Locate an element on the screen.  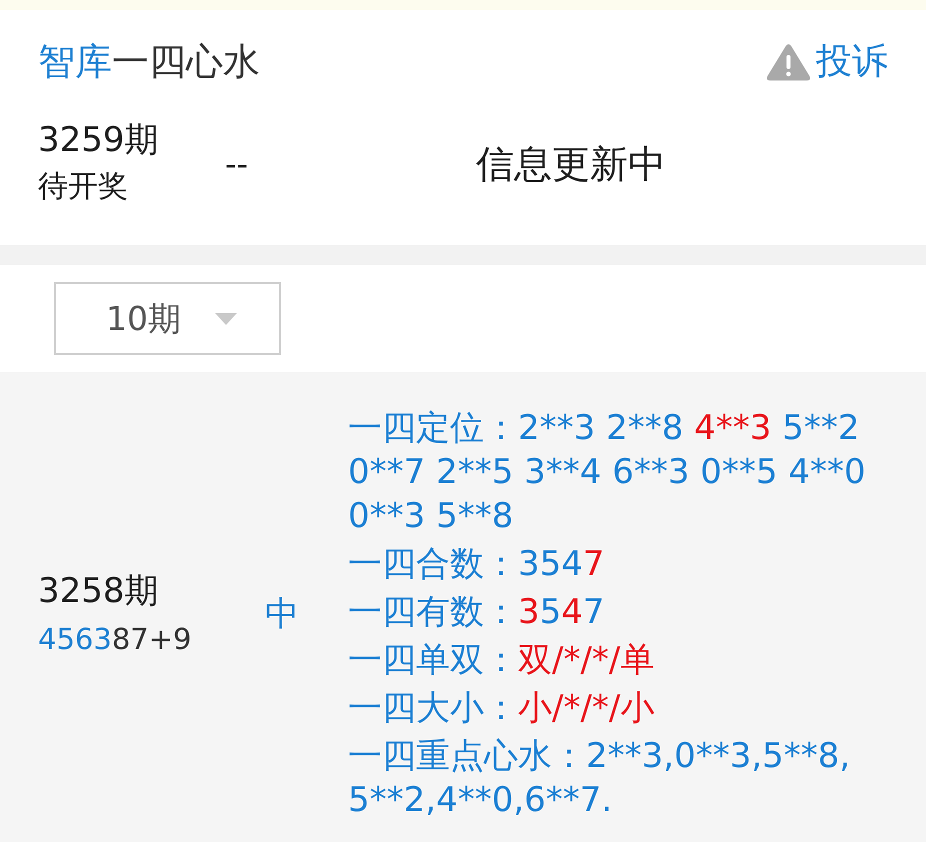
prediction-line: 一四大小：小/*/*/小 is located at coordinates (502, 708).